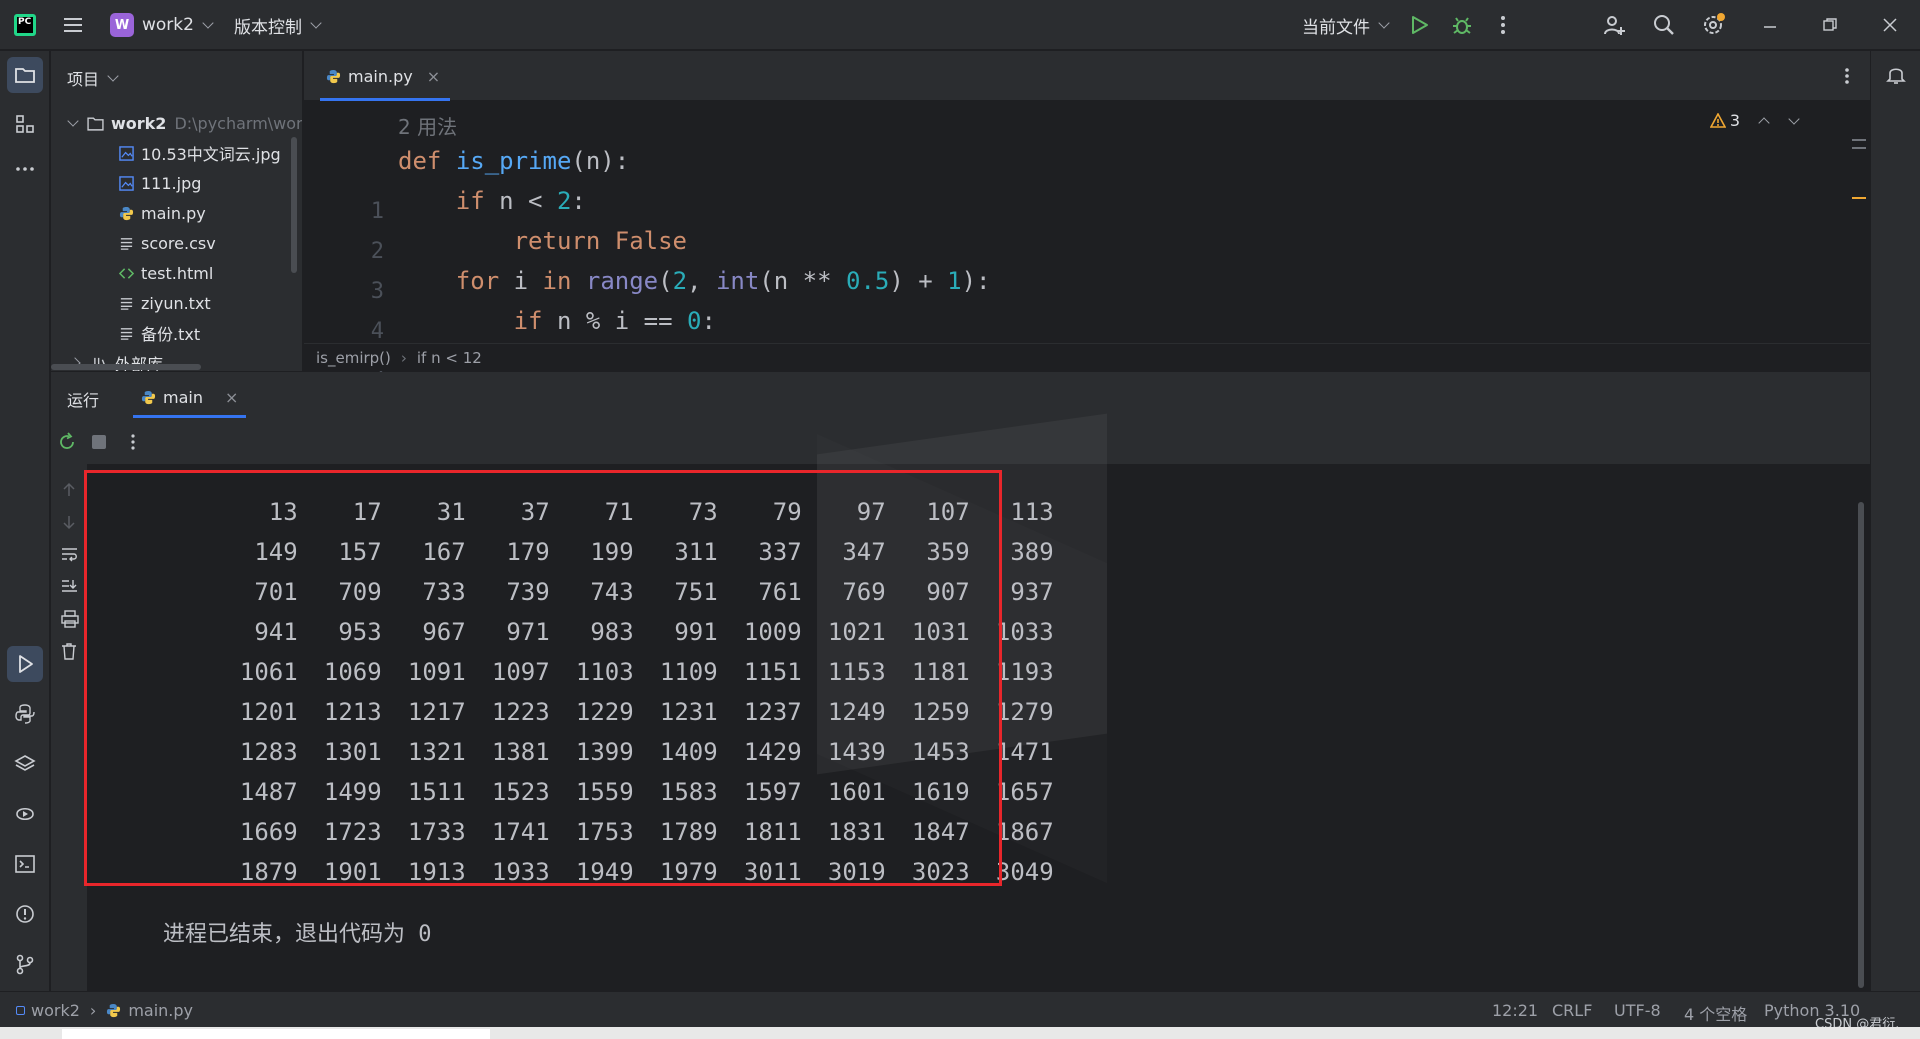  I want to click on scroll-to-end-icon, so click(70, 586).